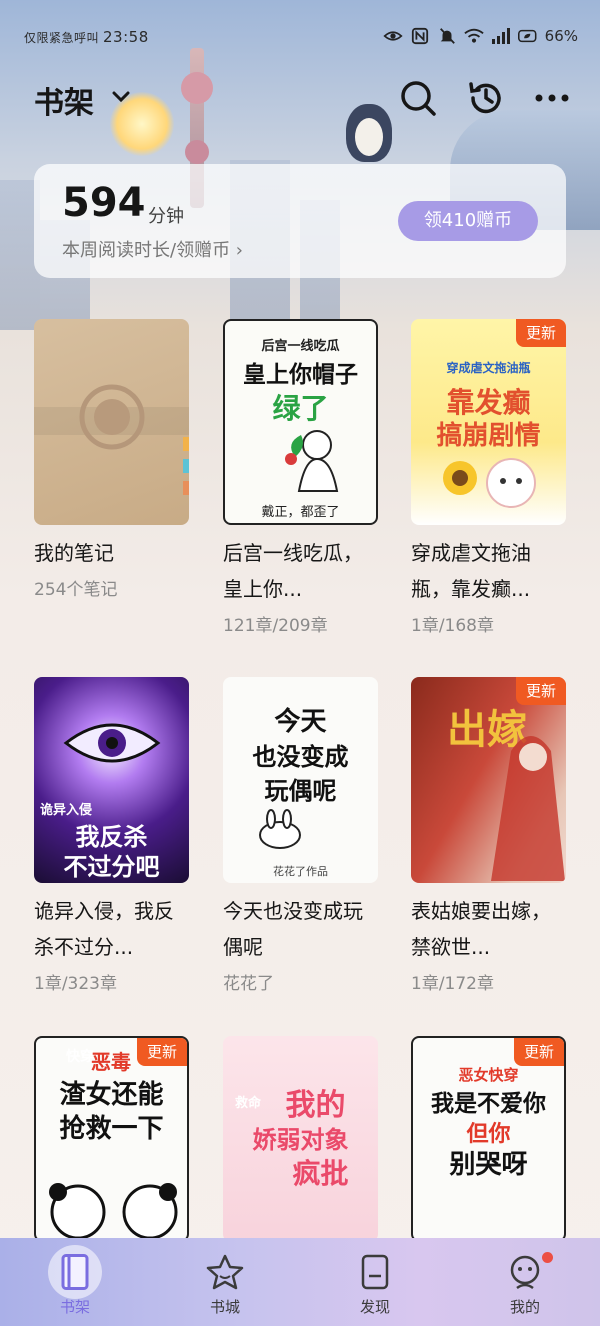  I want to click on cover-text: 诡异入侵, so click(66, 810).